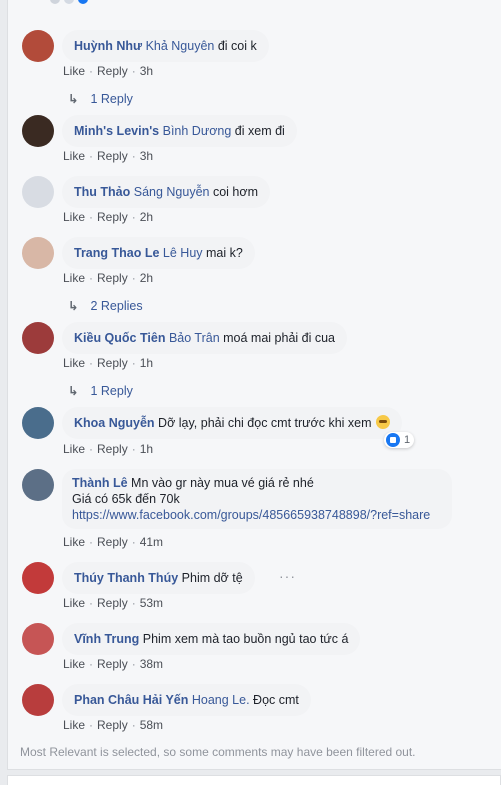 The image size is (501, 785). What do you see at coordinates (277, 338) in the screenshot?
I see `comment-text: moá mai phải đi cua` at bounding box center [277, 338].